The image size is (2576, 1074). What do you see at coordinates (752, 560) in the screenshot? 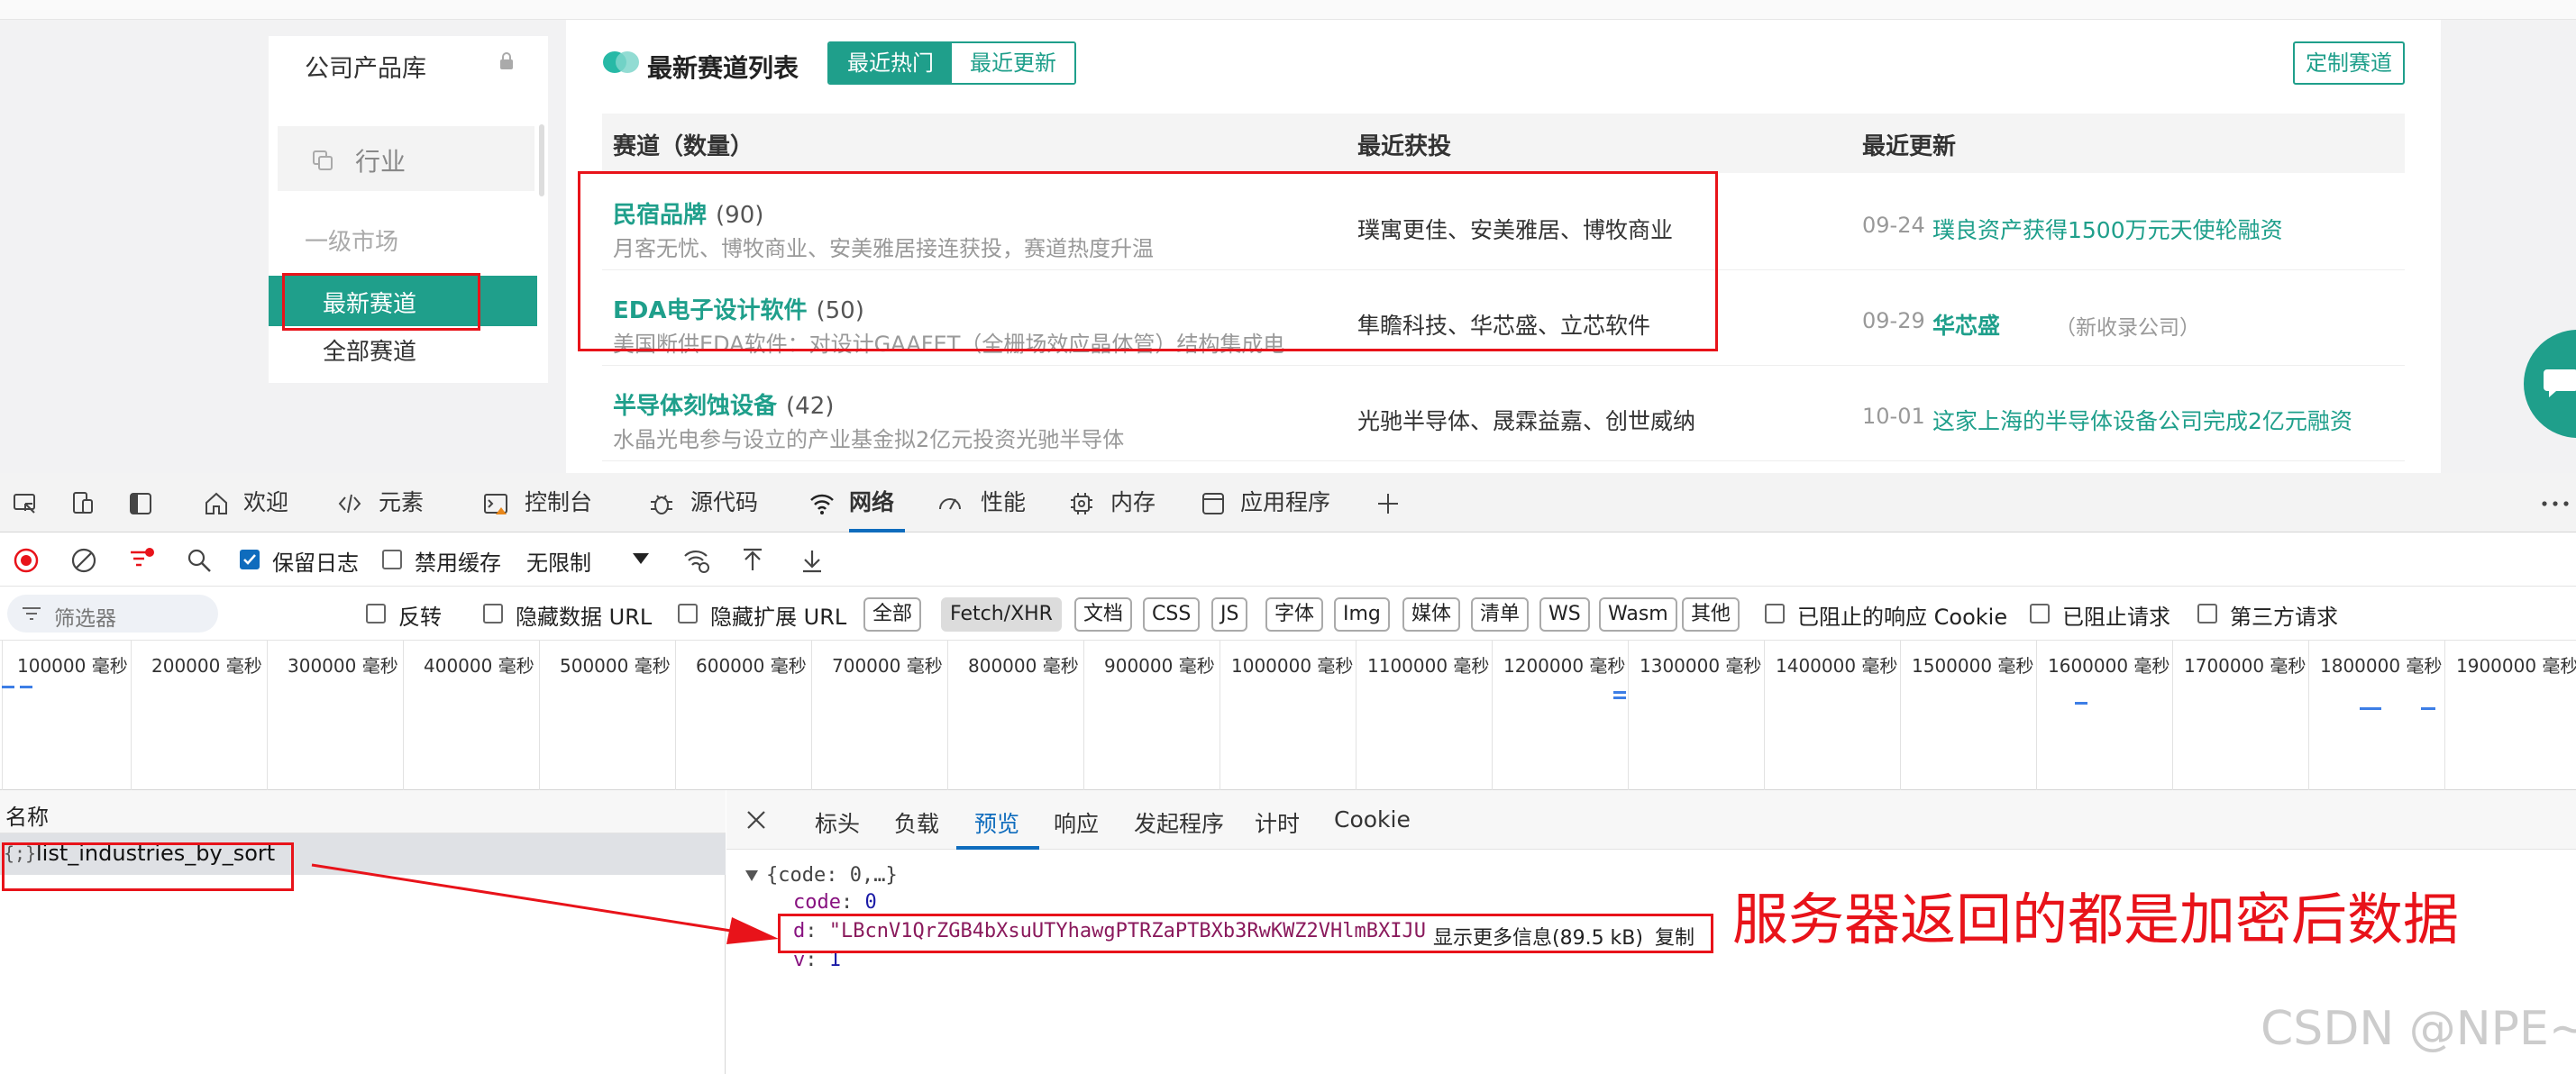
I see `import-har-icon` at bounding box center [752, 560].